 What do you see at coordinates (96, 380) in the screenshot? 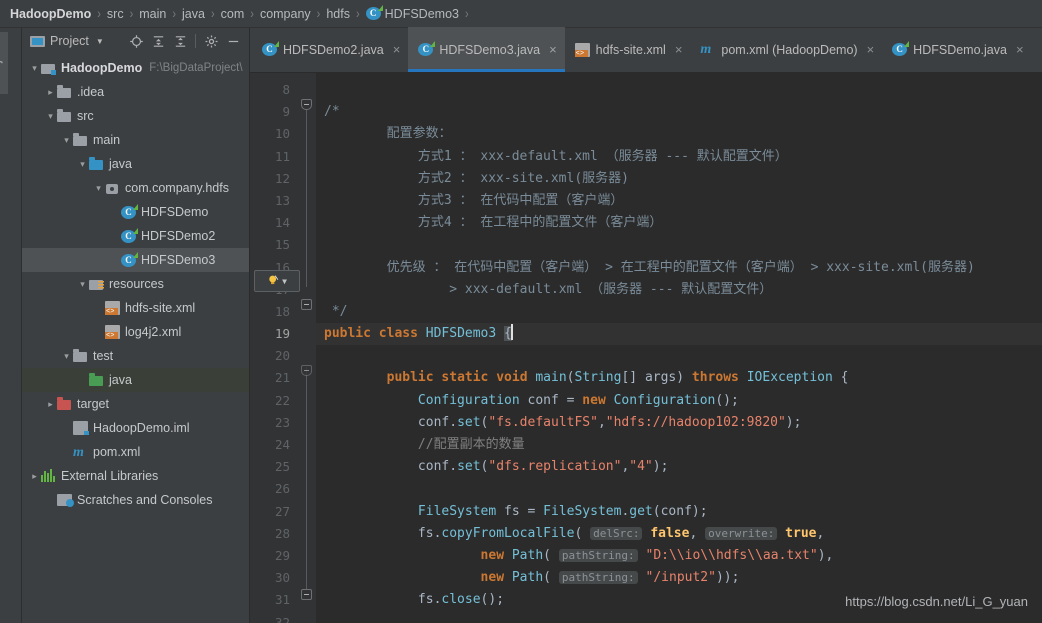
I see `test-source-folder-icon` at bounding box center [96, 380].